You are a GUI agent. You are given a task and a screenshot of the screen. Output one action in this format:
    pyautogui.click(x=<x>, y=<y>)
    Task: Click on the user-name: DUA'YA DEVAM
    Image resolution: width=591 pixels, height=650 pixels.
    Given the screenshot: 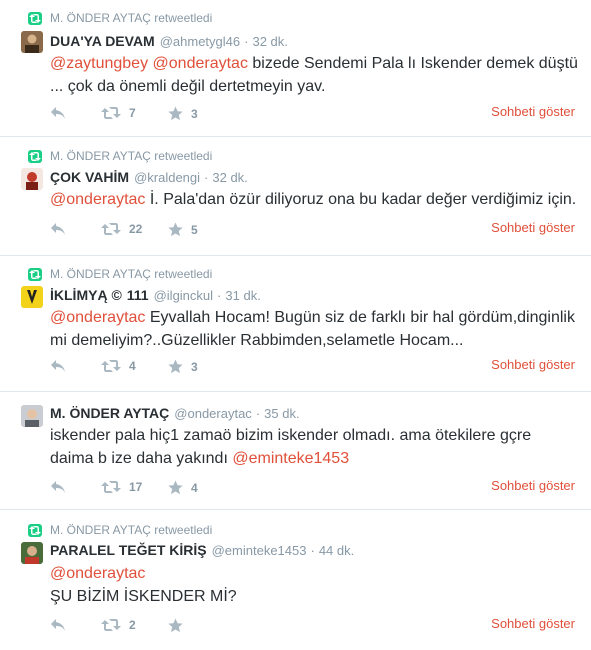 What is the action you would take?
    pyautogui.click(x=102, y=41)
    